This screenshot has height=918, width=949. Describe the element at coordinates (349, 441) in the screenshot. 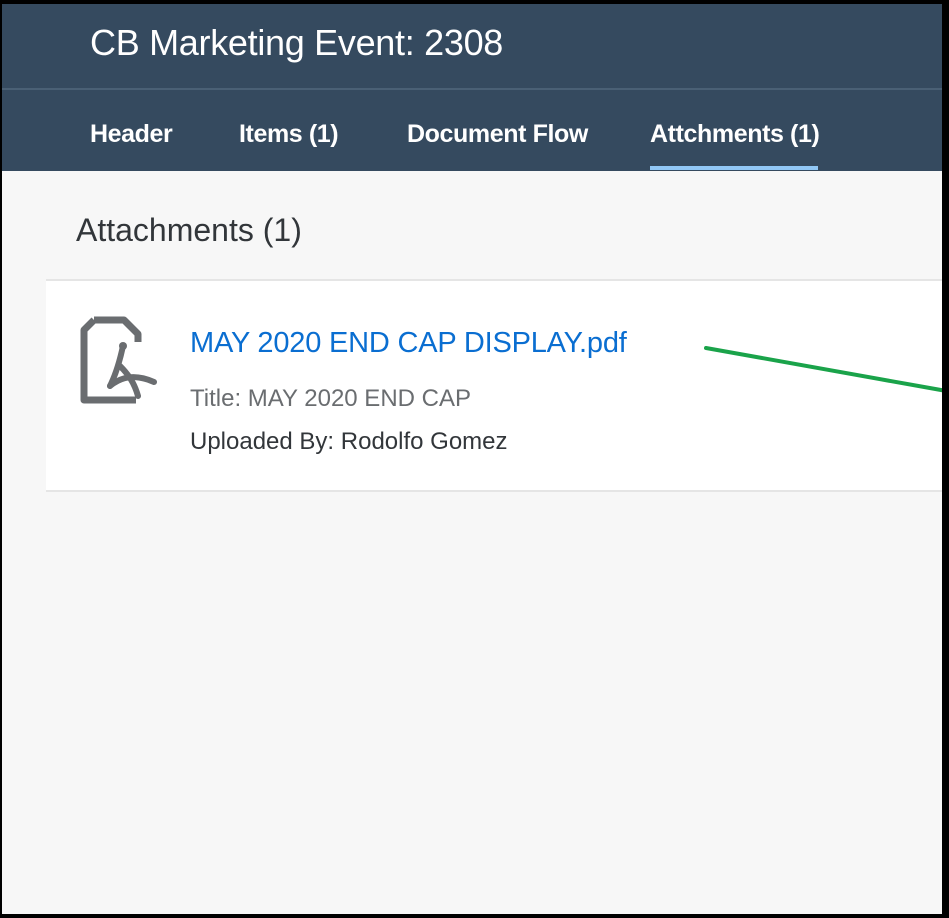

I see `attachment-uploaded-by: Uploaded By: Rodolfo Gomez` at that location.